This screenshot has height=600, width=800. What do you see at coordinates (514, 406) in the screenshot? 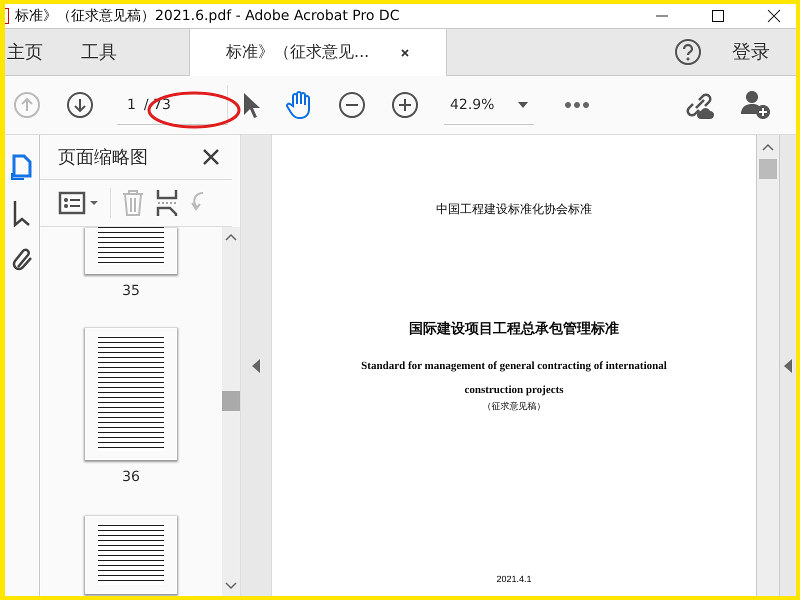
I see `document-text: （征求意见稿）` at bounding box center [514, 406].